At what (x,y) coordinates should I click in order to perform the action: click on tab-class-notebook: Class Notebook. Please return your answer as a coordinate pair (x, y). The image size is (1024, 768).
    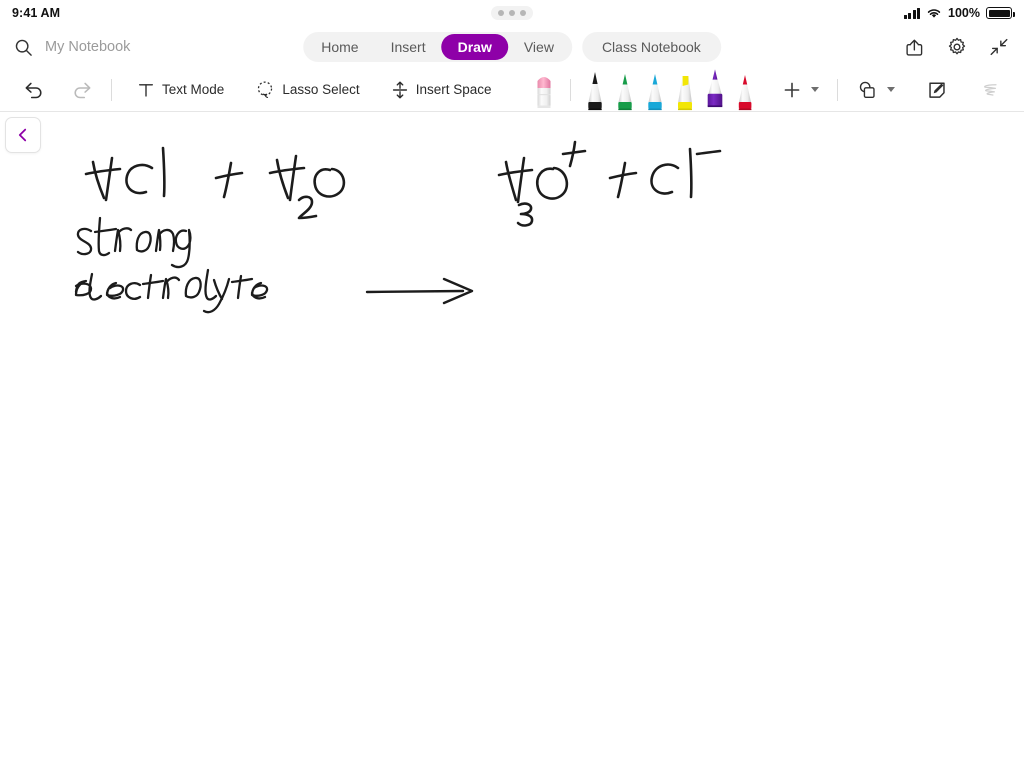
    Looking at the image, I should click on (651, 47).